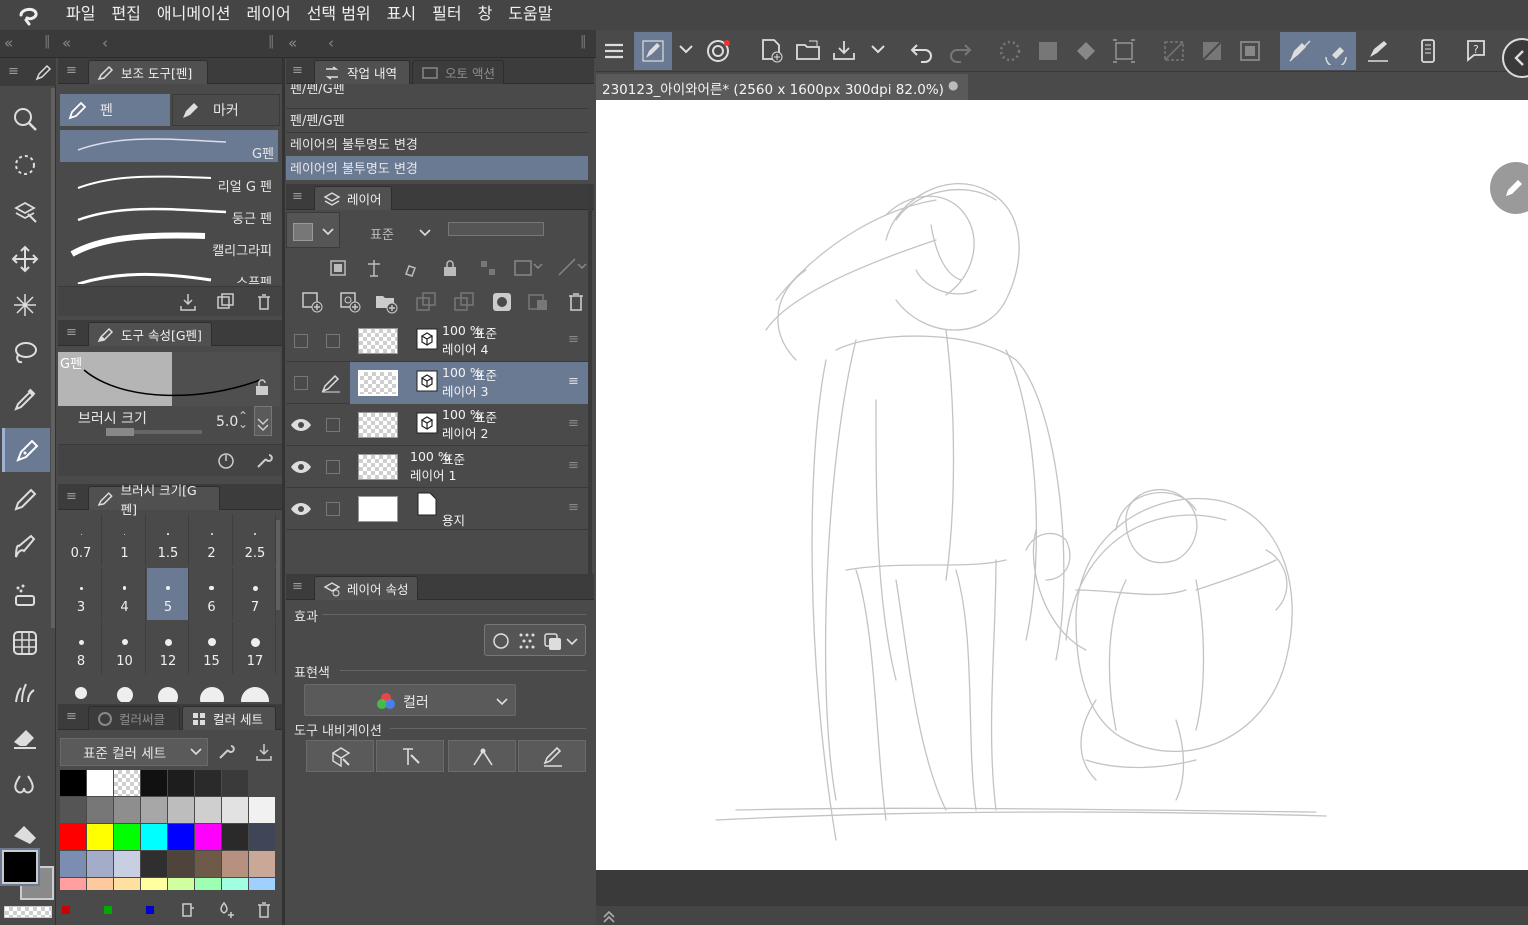 Image resolution: width=1528 pixels, height=925 pixels. What do you see at coordinates (410, 700) in the screenshot?
I see `expression-color-select: 컬러` at bounding box center [410, 700].